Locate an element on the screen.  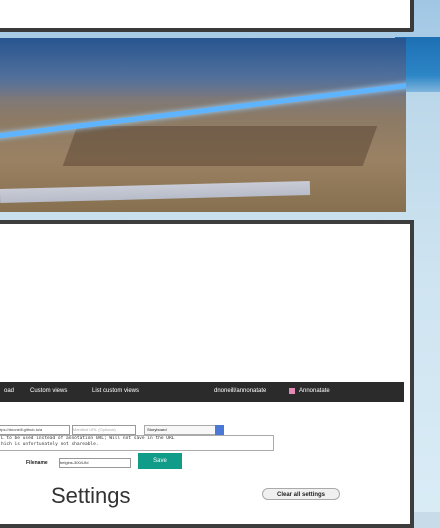
video-tape-strip is located at coordinates (155, 192).